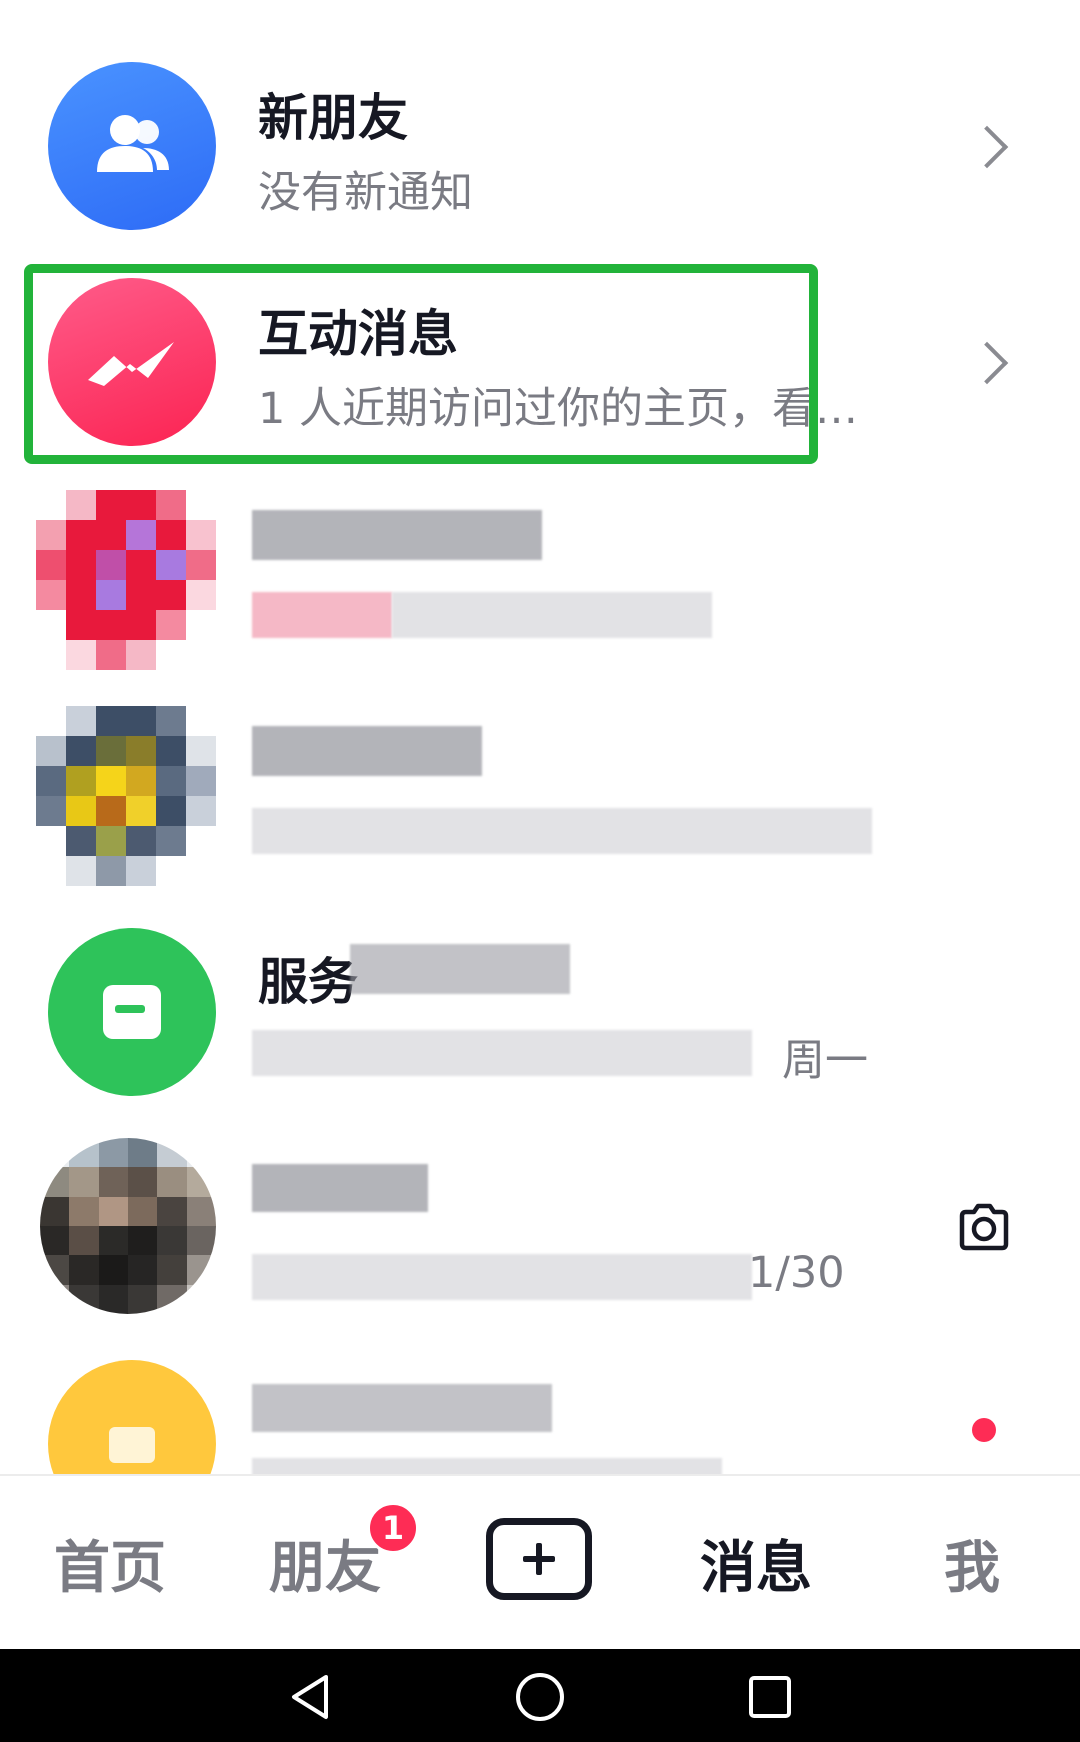 The image size is (1080, 1742). I want to click on tab-home: 首页, so click(110, 1563).